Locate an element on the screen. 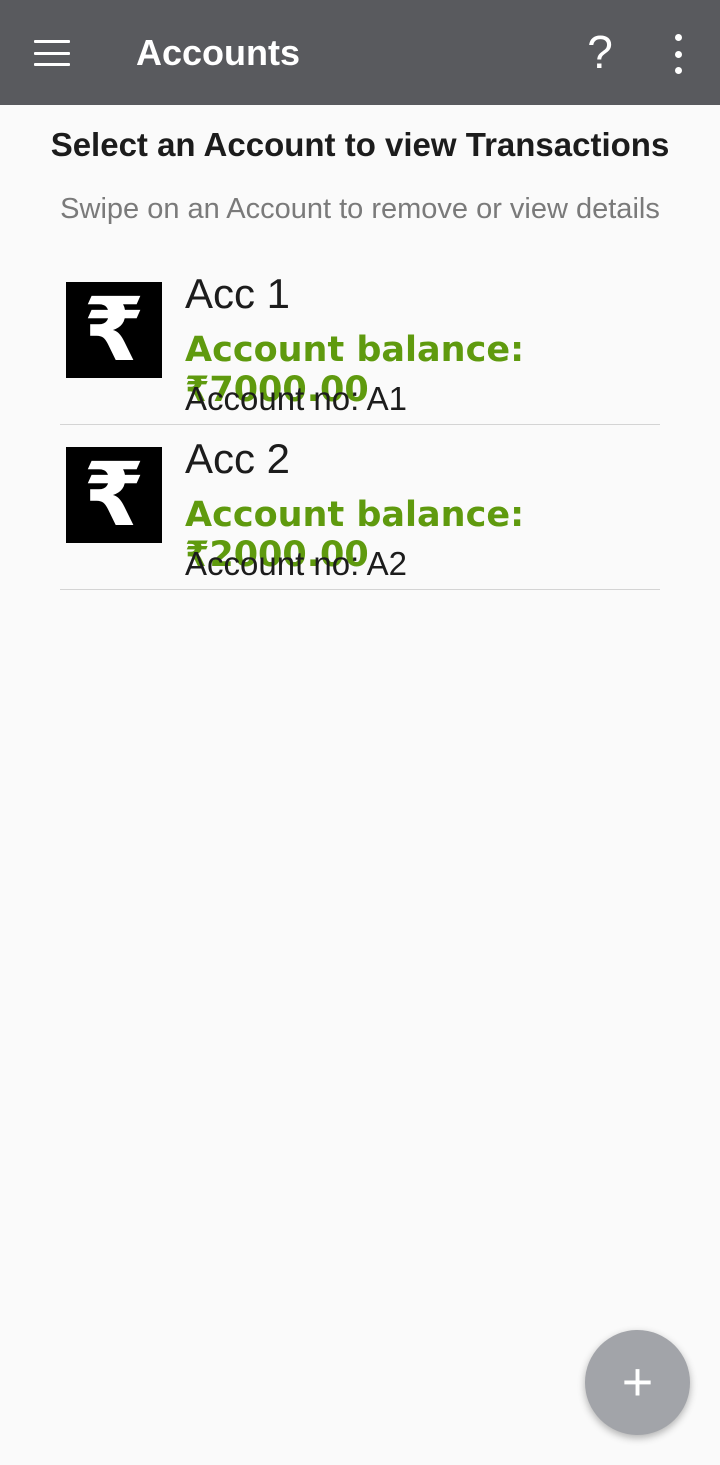  page-title: Accounts is located at coordinates (218, 52).